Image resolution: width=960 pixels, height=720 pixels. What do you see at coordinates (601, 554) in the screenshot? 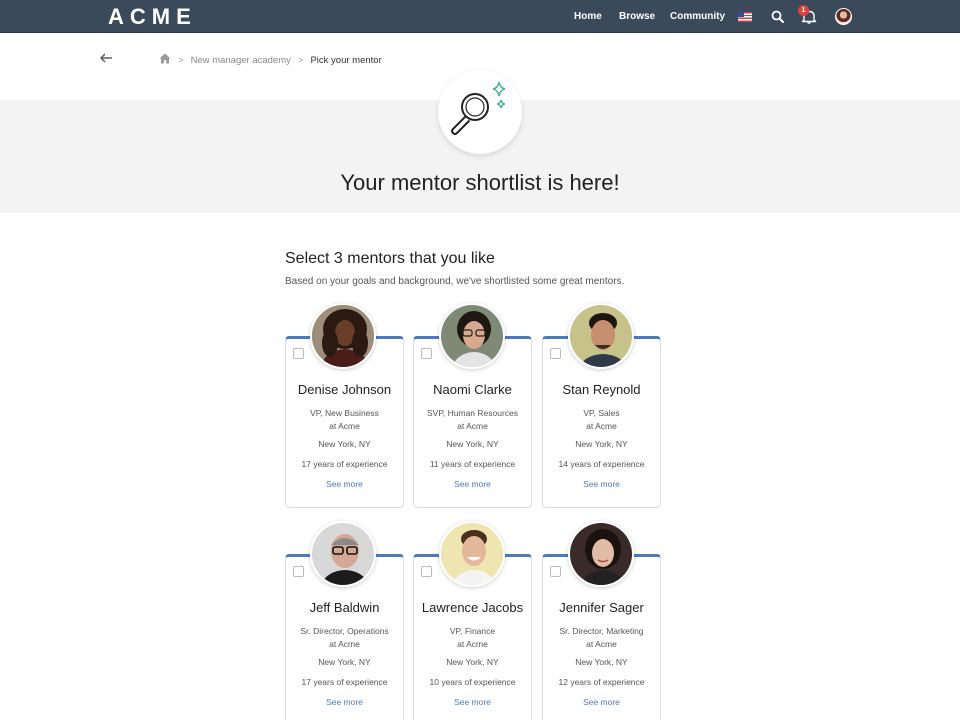
I see `mentor-photo-jennifer-sager` at bounding box center [601, 554].